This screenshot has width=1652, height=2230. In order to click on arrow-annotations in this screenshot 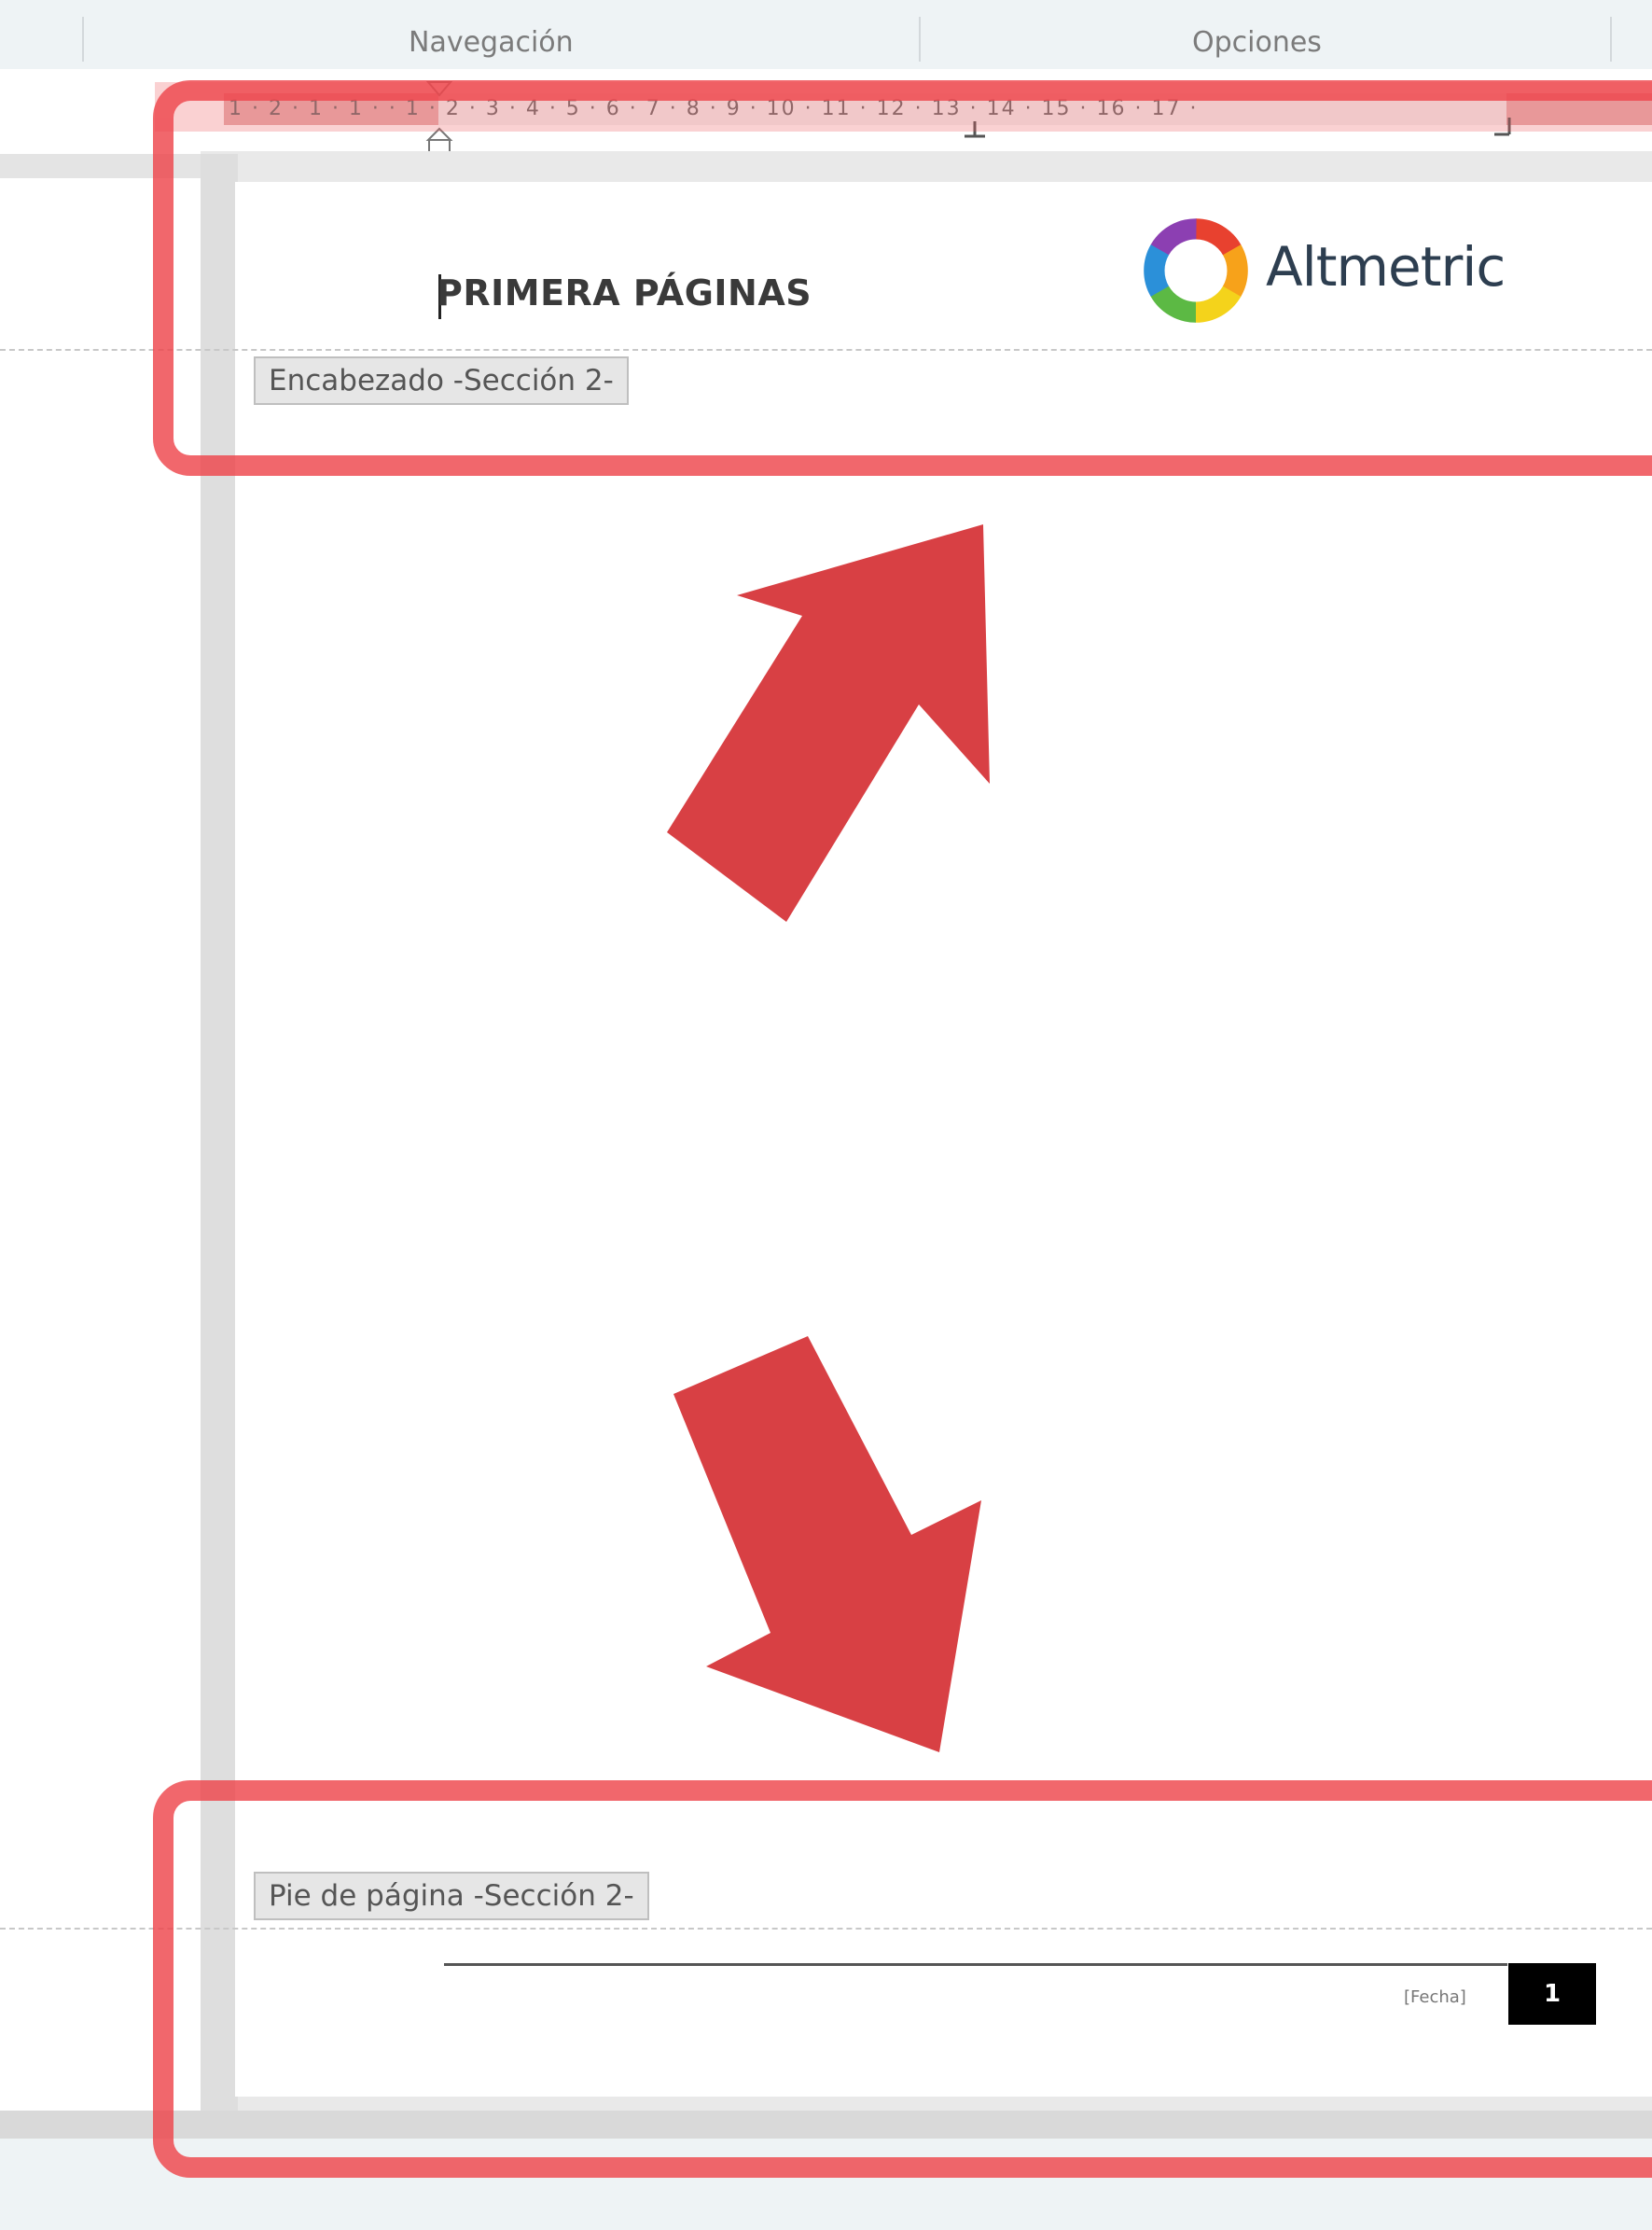, I will do `click(829, 1138)`.